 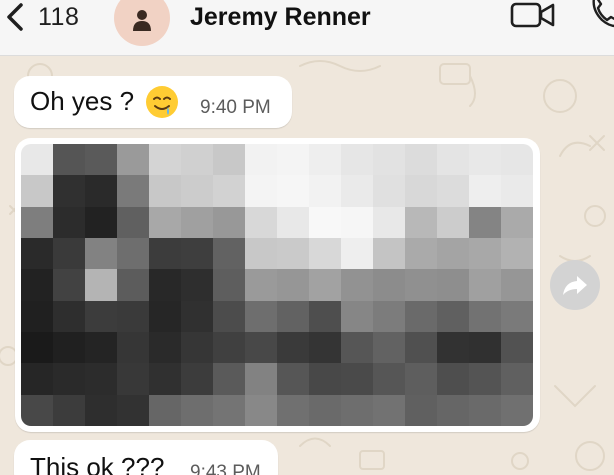 I want to click on drooling-face-emoji, so click(x=162, y=102).